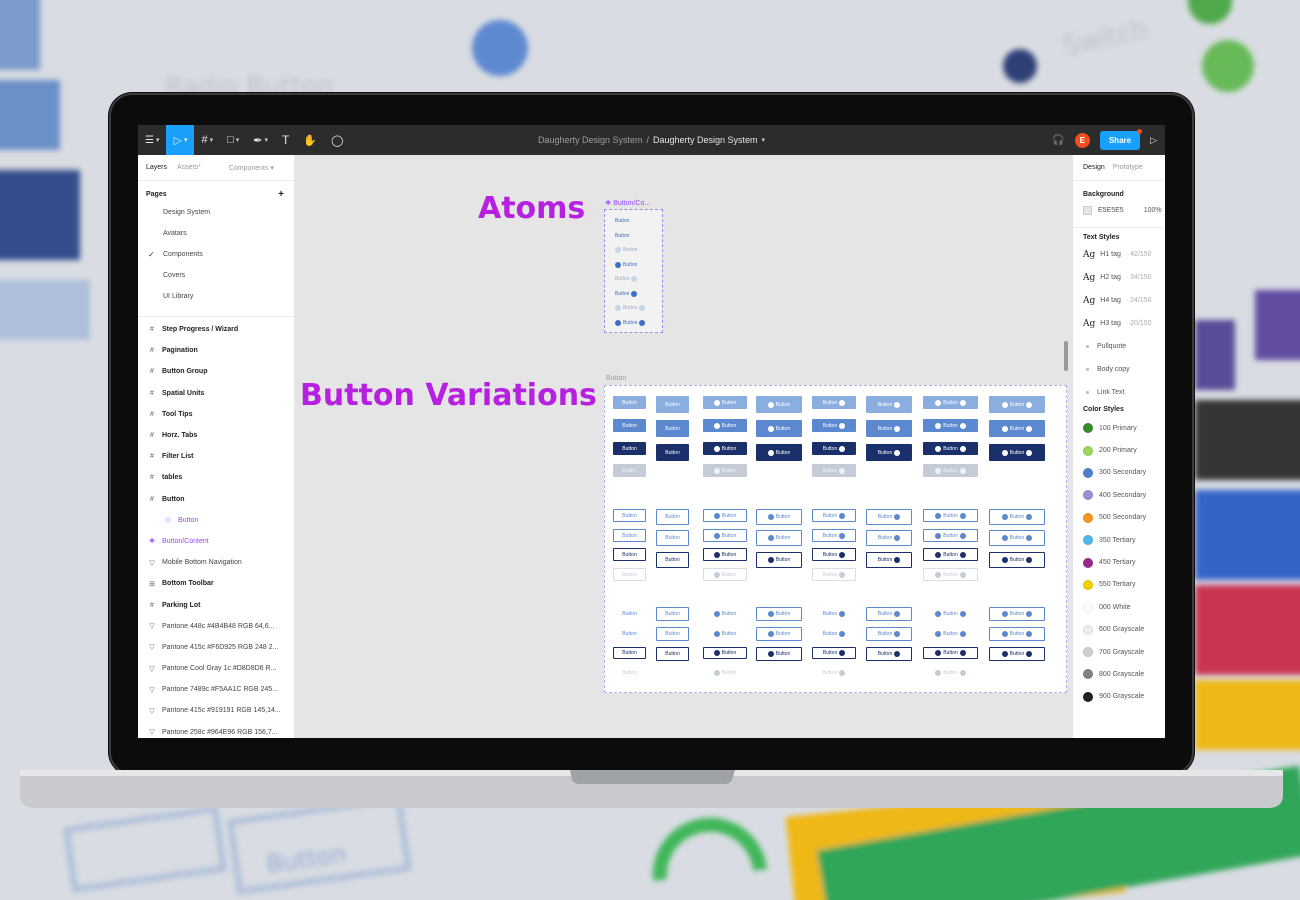 The height and width of the screenshot is (900, 1300). What do you see at coordinates (260, 140) in the screenshot?
I see `pen-tool-icon: ✒ ▾` at bounding box center [260, 140].